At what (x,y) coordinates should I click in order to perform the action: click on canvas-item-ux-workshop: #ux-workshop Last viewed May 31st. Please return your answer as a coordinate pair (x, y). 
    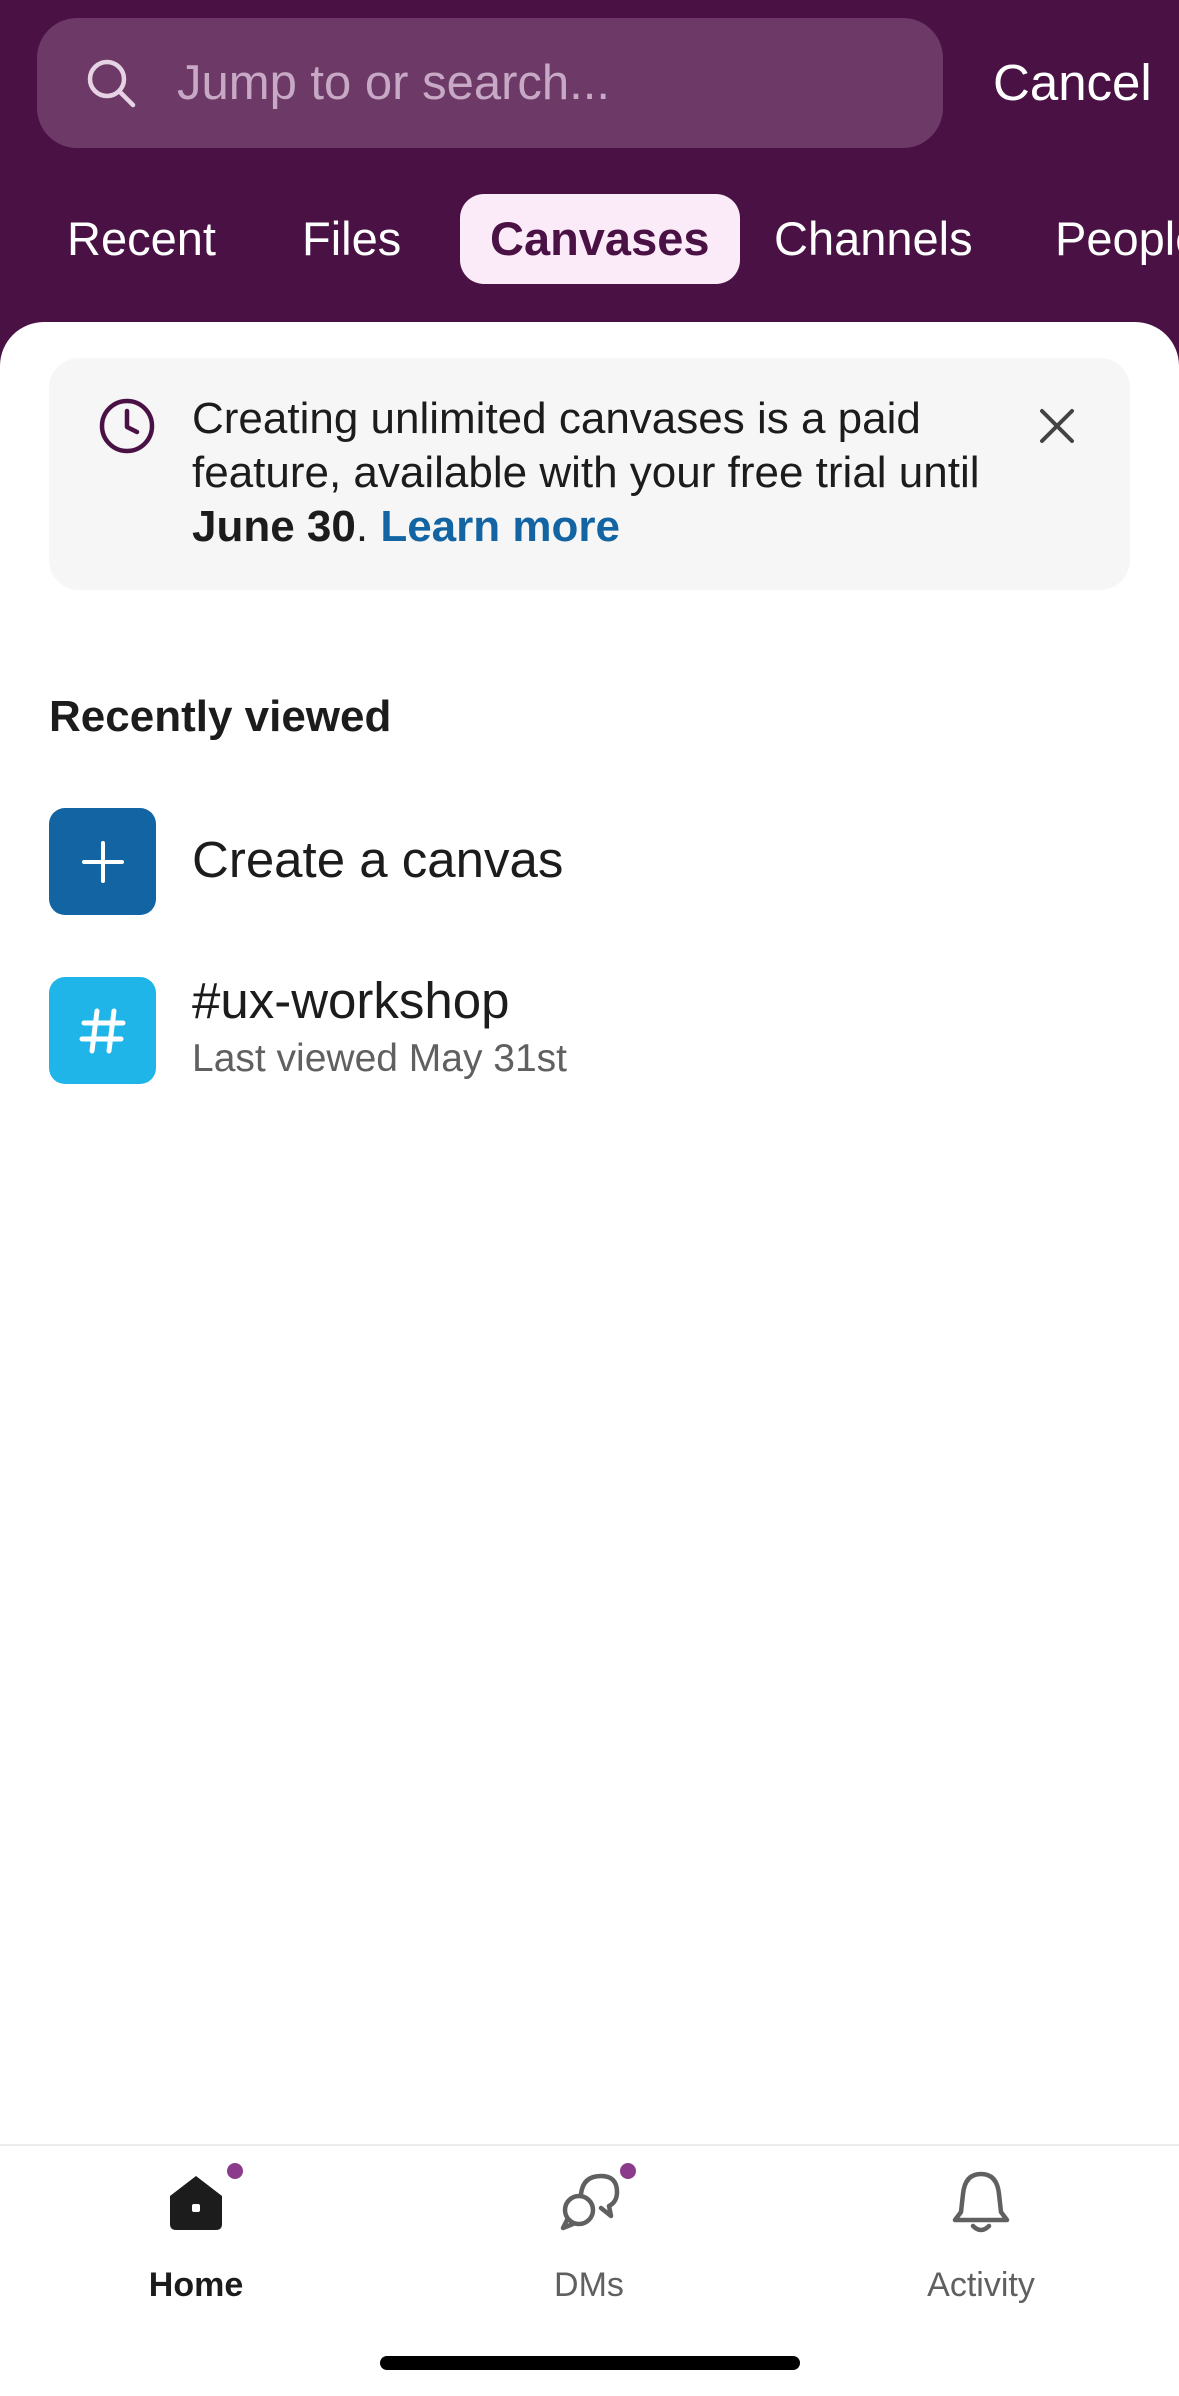
    Looking at the image, I should click on (589, 1029).